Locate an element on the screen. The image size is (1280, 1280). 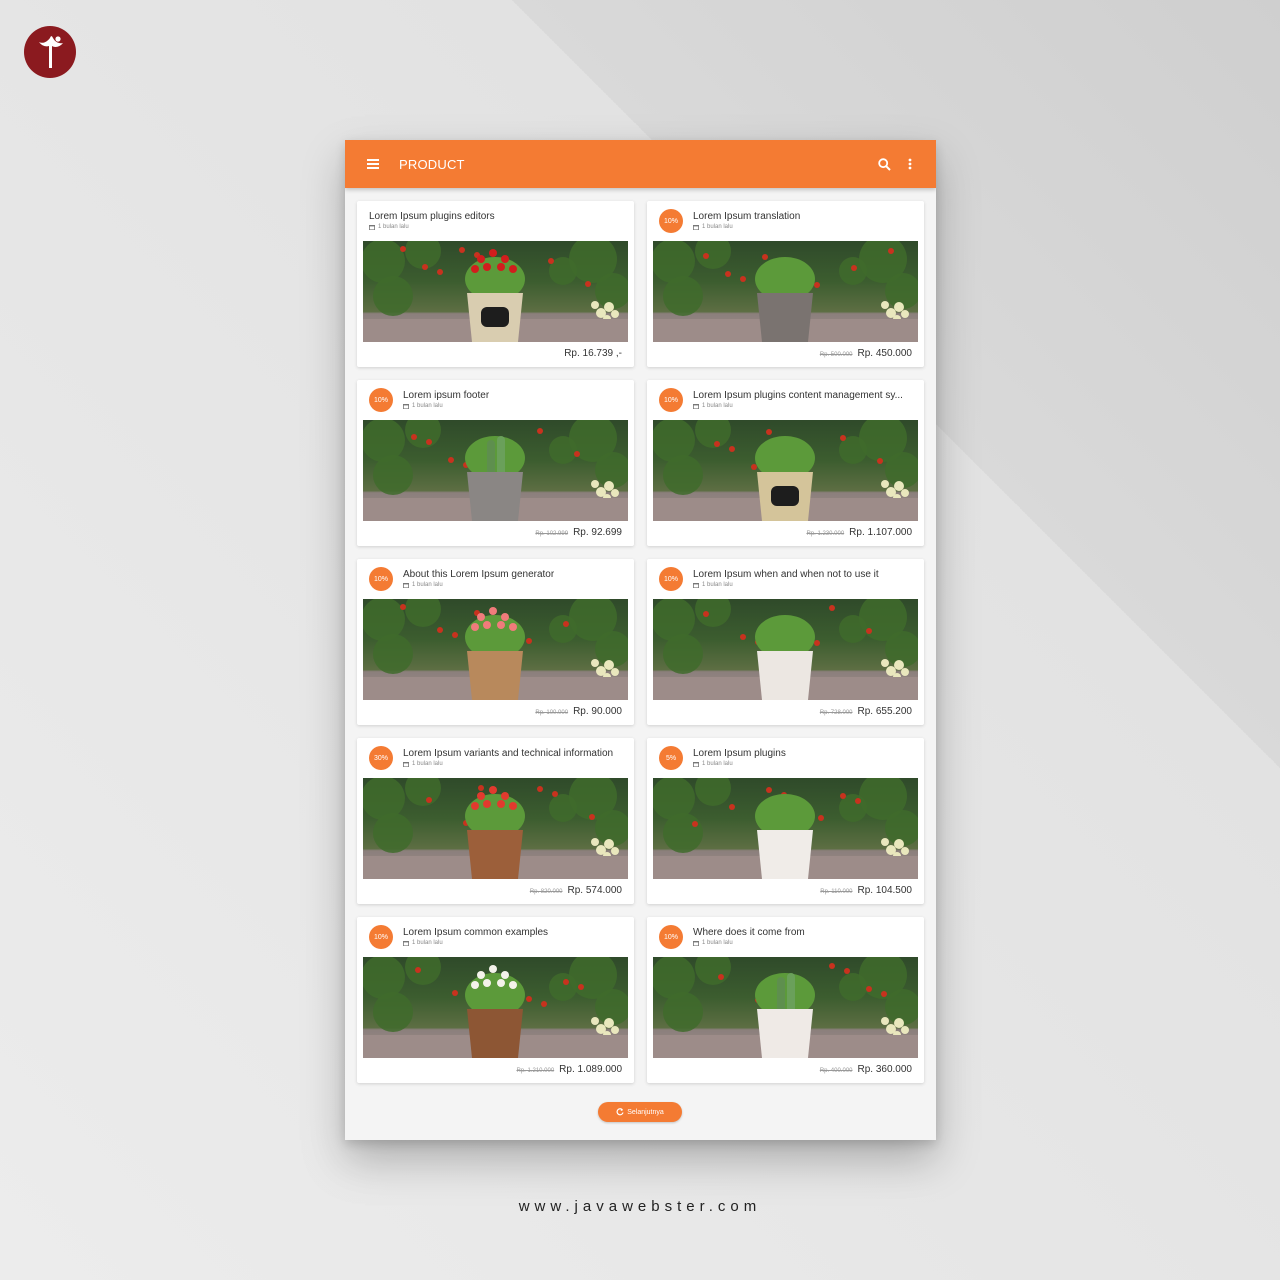
card-header: Lorem Ipsum plugins editors 1 bulan lalu is located at coordinates (495, 221).